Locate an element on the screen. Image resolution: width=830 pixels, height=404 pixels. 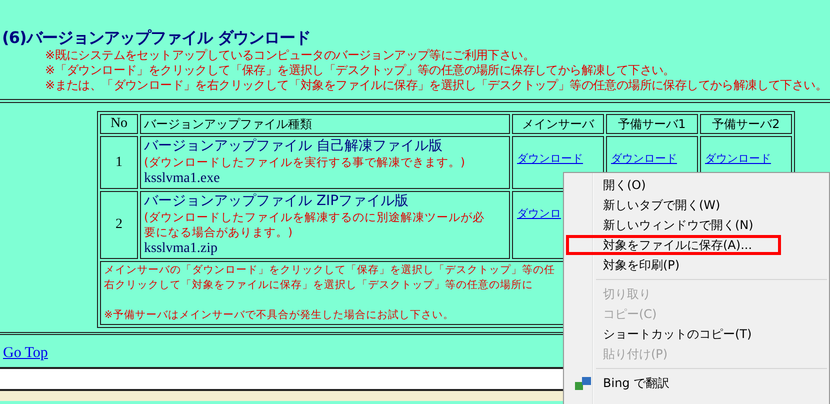
translate-icon is located at coordinates (583, 384).